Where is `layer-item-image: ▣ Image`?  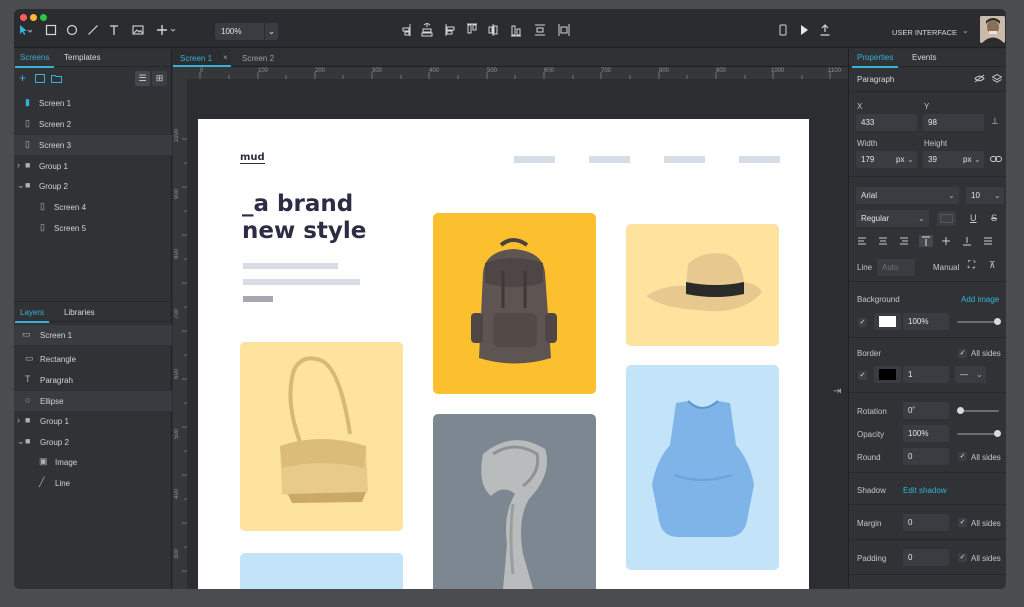
layer-item-image: ▣ Image is located at coordinates (93, 462).